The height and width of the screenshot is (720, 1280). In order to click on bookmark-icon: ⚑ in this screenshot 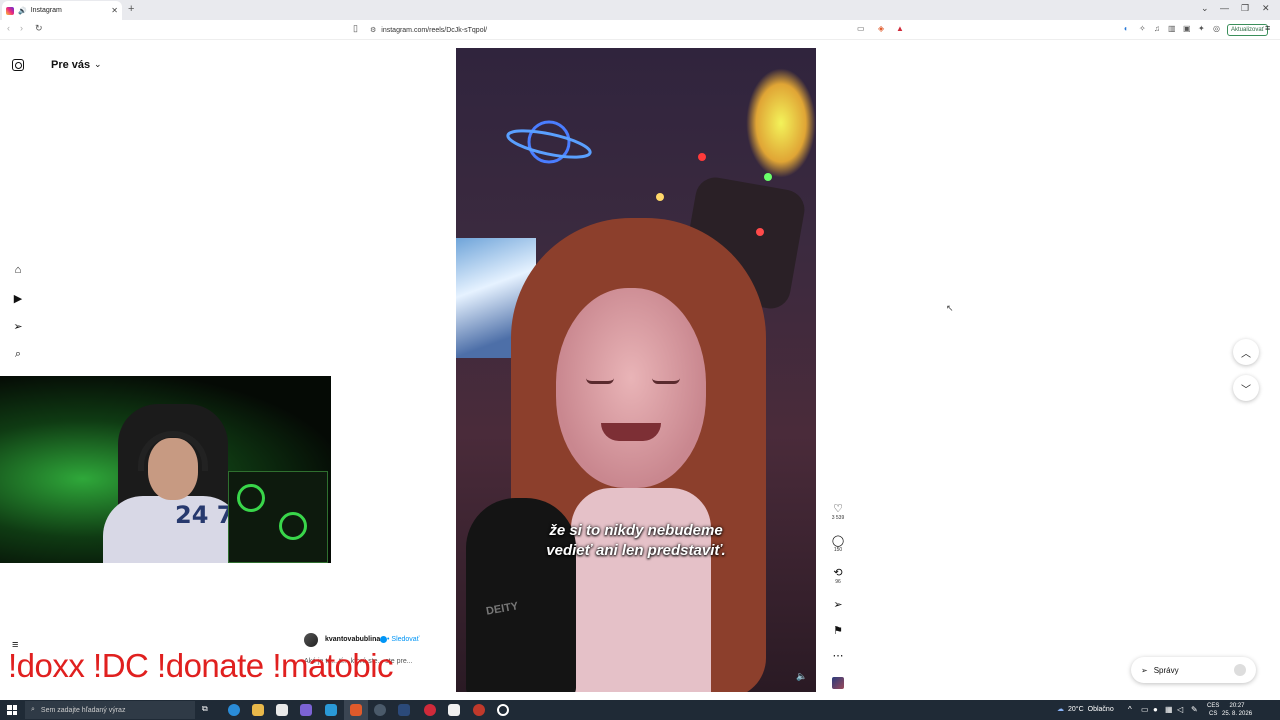, I will do `click(838, 631)`.